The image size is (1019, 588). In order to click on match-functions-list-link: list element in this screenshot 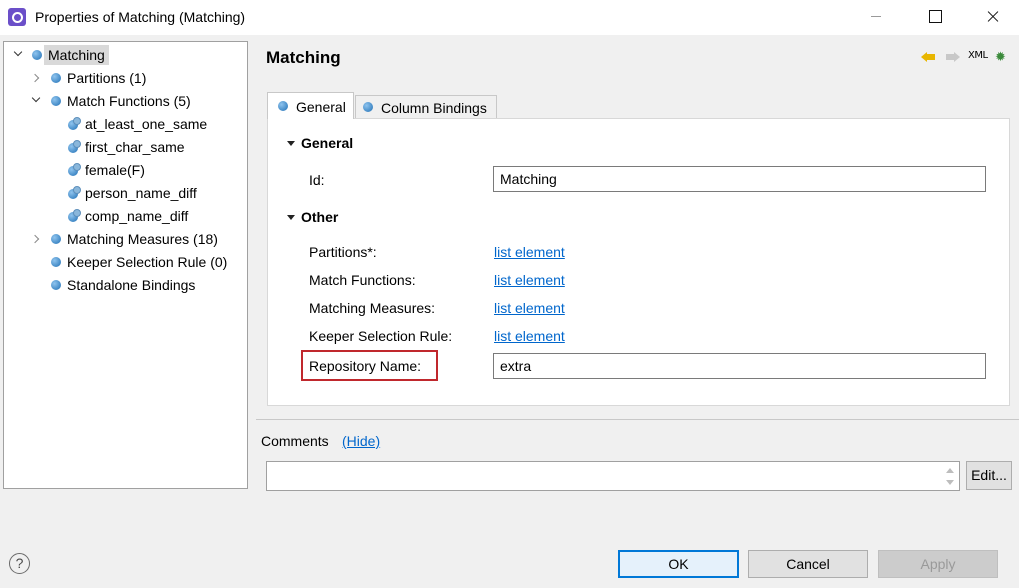, I will do `click(529, 280)`.